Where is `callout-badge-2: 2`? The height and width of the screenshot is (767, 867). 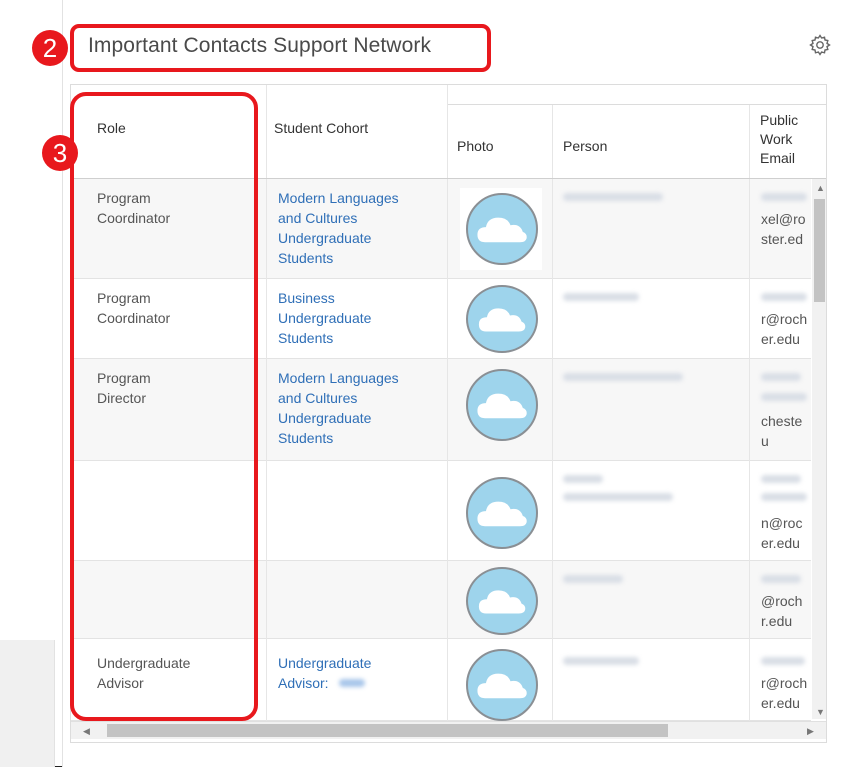
callout-badge-2: 2 is located at coordinates (50, 48).